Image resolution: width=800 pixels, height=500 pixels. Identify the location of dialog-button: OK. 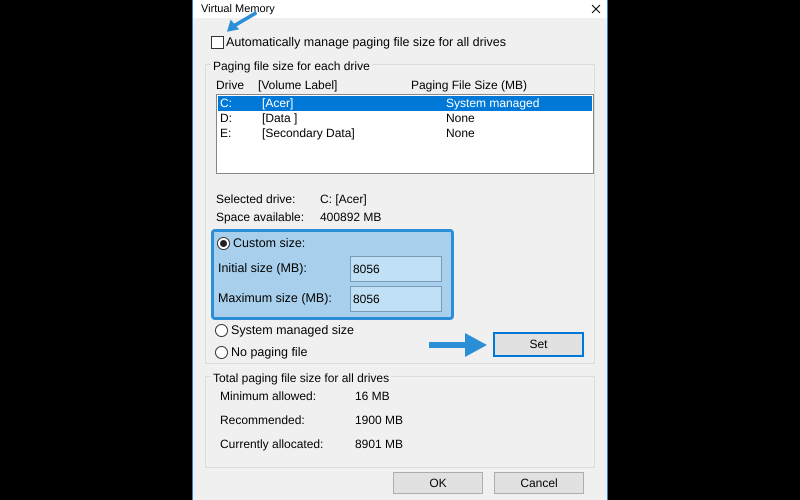
(438, 483).